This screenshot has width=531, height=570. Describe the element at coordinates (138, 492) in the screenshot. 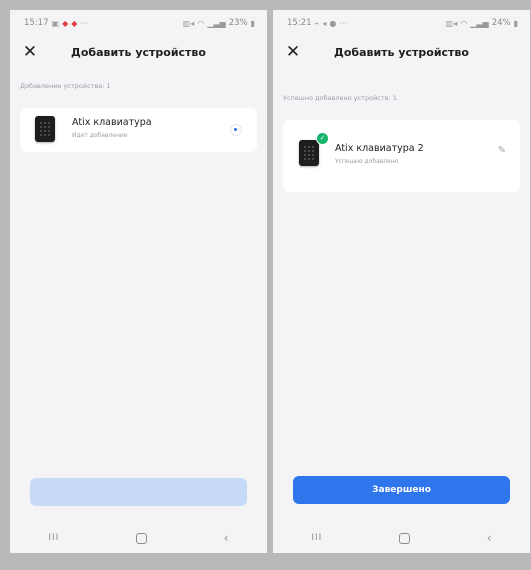

I see `finish-button-disabled: Завершено` at that location.